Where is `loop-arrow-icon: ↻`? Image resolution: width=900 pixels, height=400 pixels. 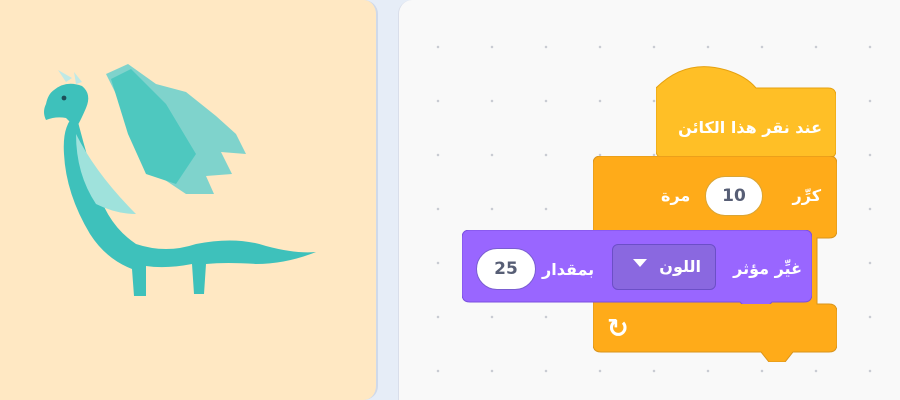 loop-arrow-icon: ↻ is located at coordinates (618, 329).